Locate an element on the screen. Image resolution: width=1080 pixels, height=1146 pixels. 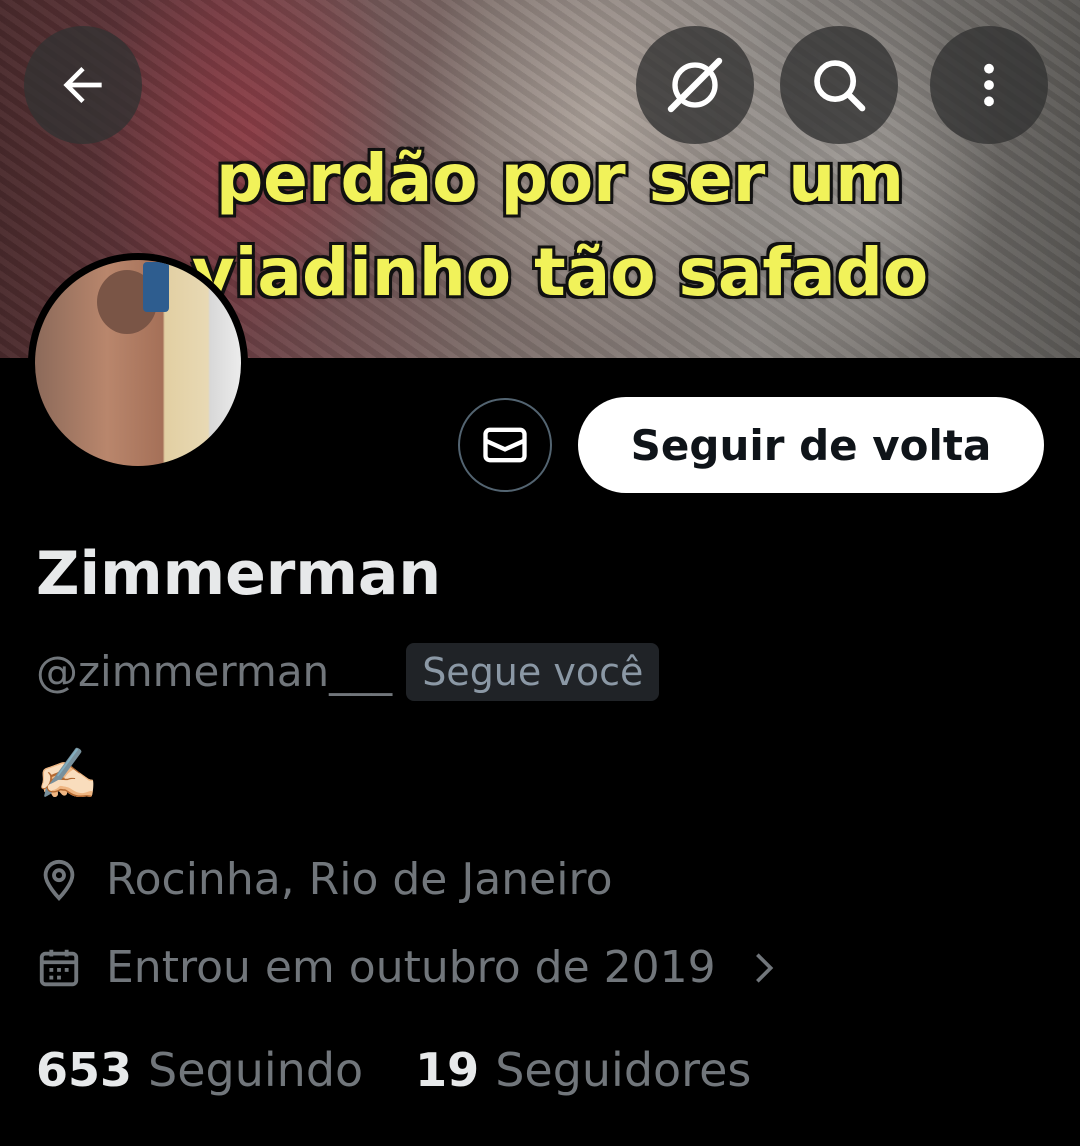
location-text: Rocinha, Rio de Janeiro is located at coordinates (359, 879).